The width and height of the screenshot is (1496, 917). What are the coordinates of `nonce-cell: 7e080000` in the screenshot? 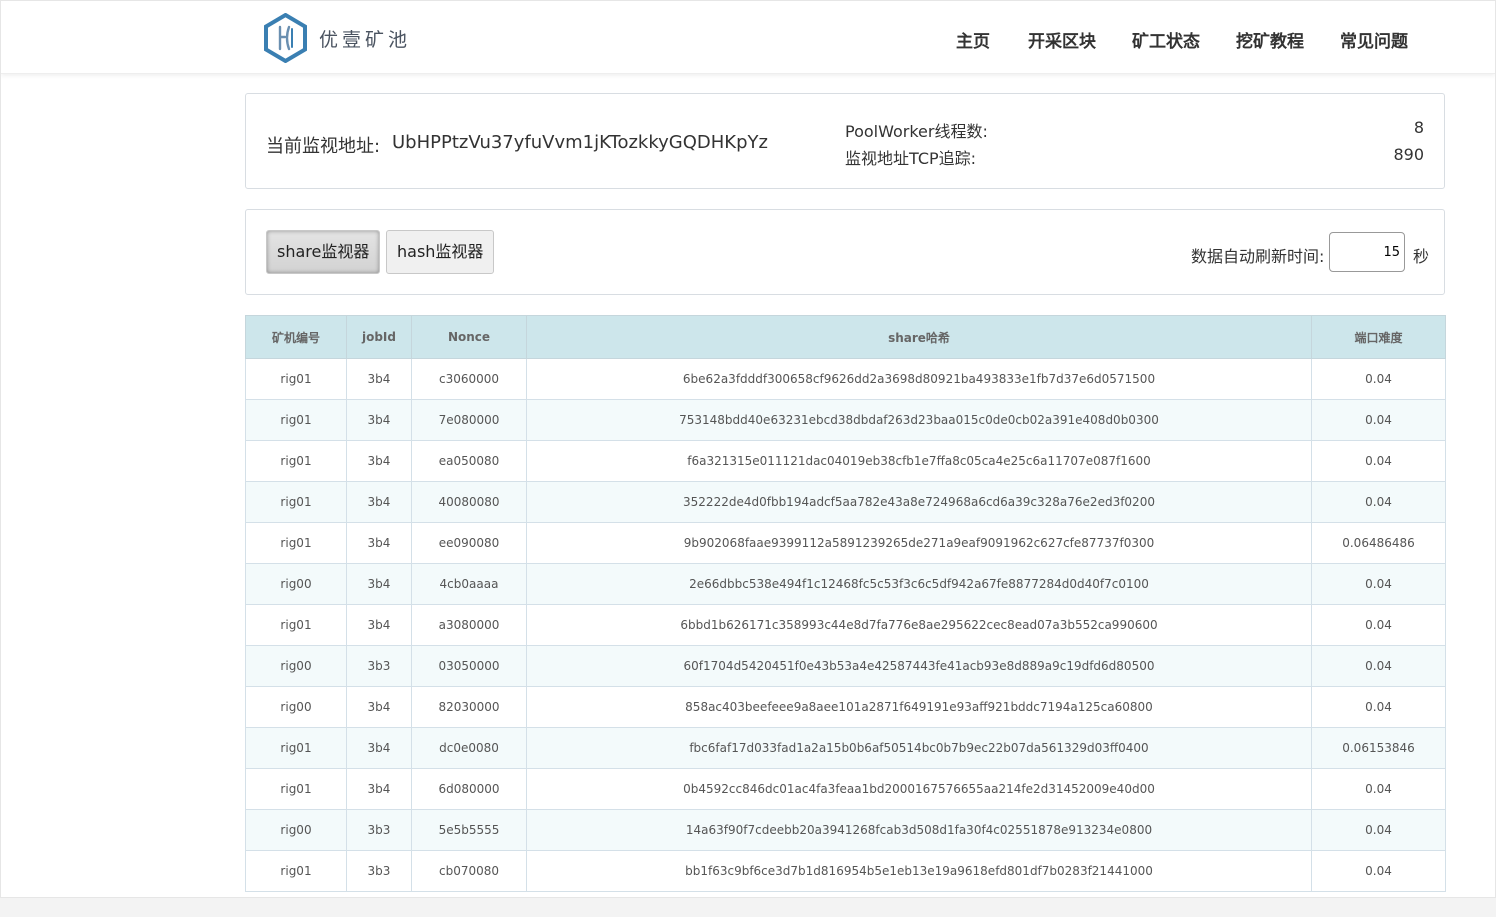 It's located at (469, 420).